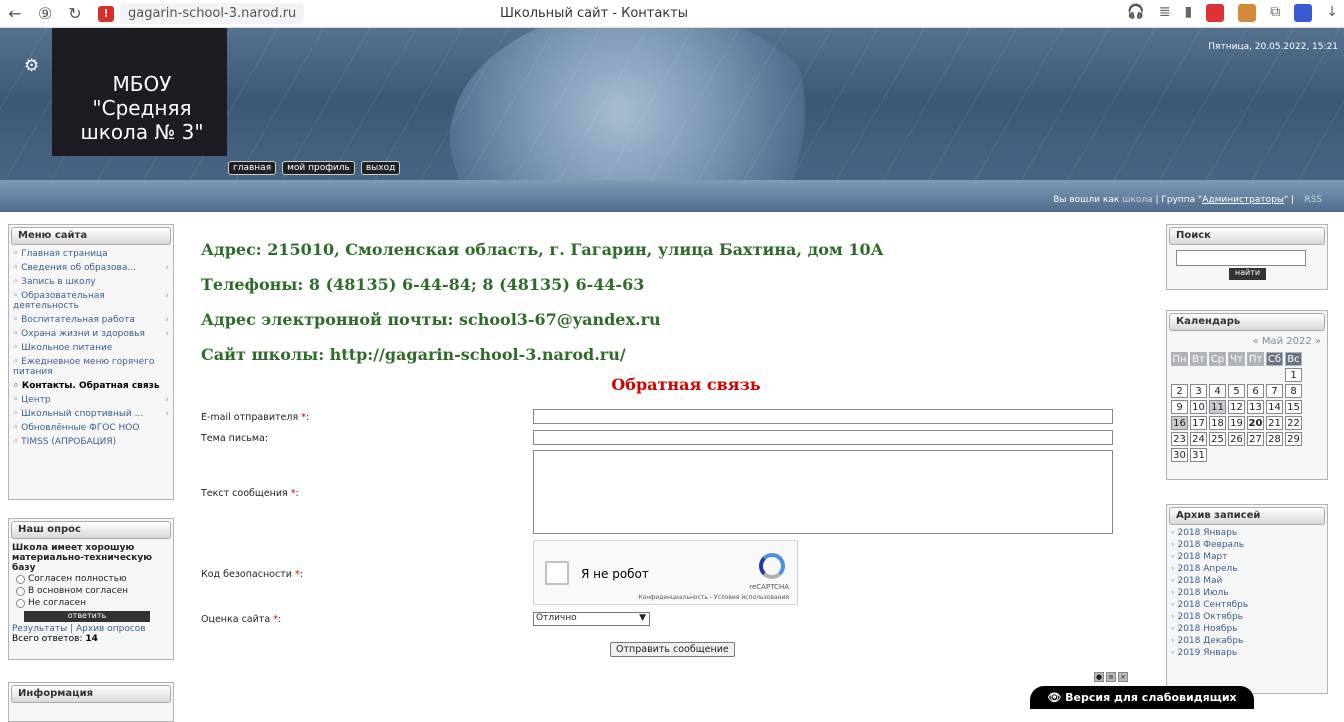  Describe the element at coordinates (91, 442) in the screenshot. I see `menu-item: ◦ TIMSS (АПРОБАЦИЯ)` at that location.